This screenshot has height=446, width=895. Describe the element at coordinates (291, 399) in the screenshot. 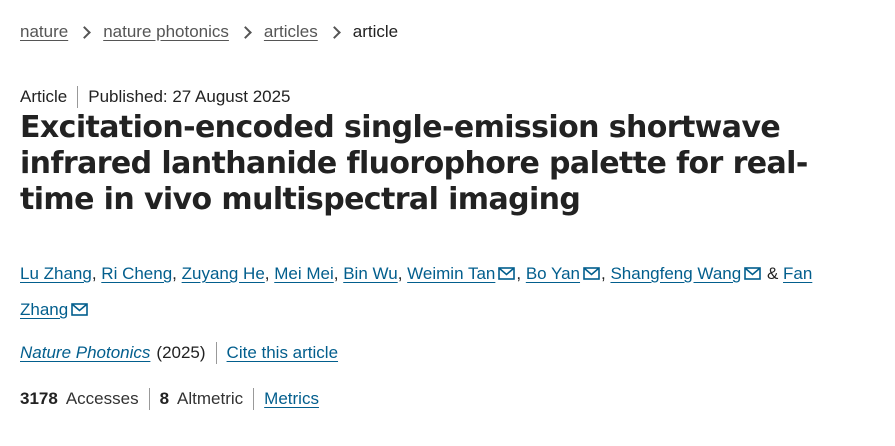

I see `metrics-link: Metrics` at that location.